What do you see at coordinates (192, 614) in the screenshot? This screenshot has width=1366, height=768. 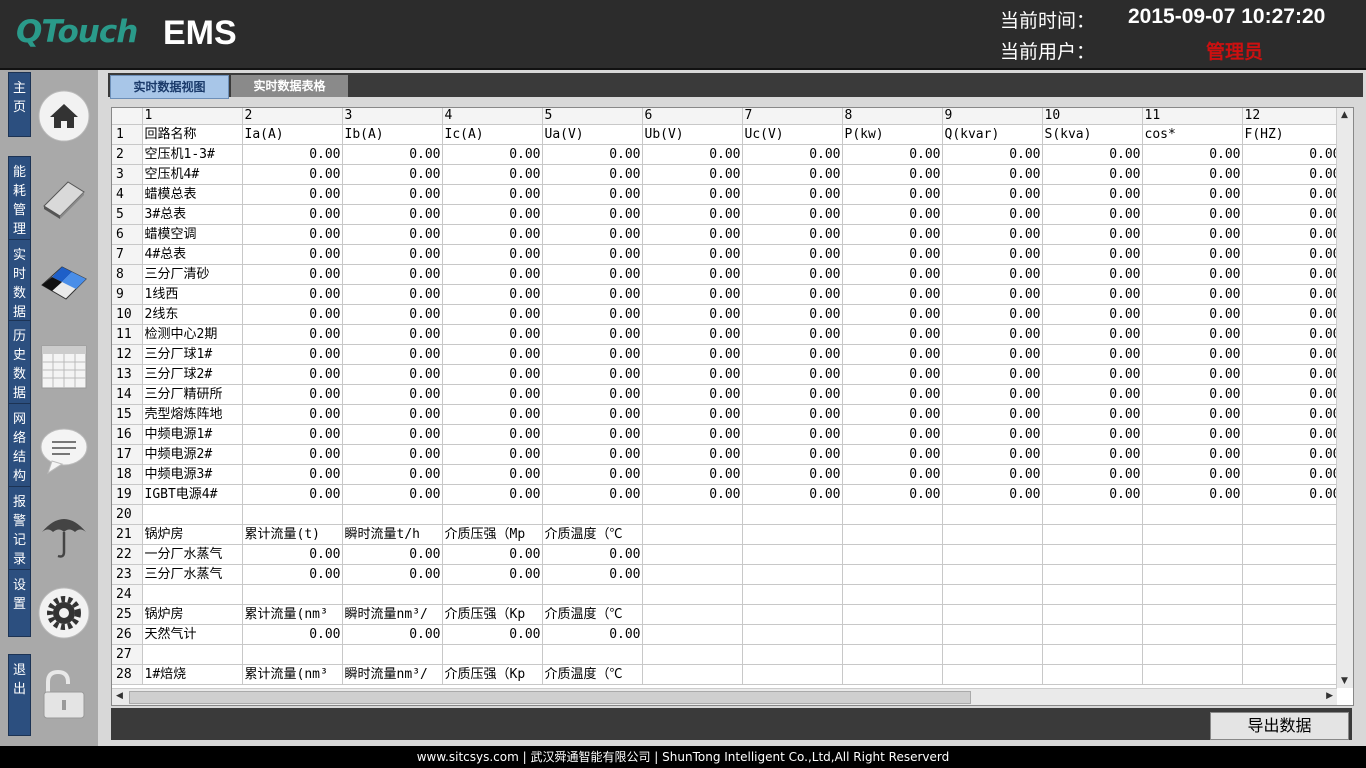 I see `table-cell: 锅炉房` at bounding box center [192, 614].